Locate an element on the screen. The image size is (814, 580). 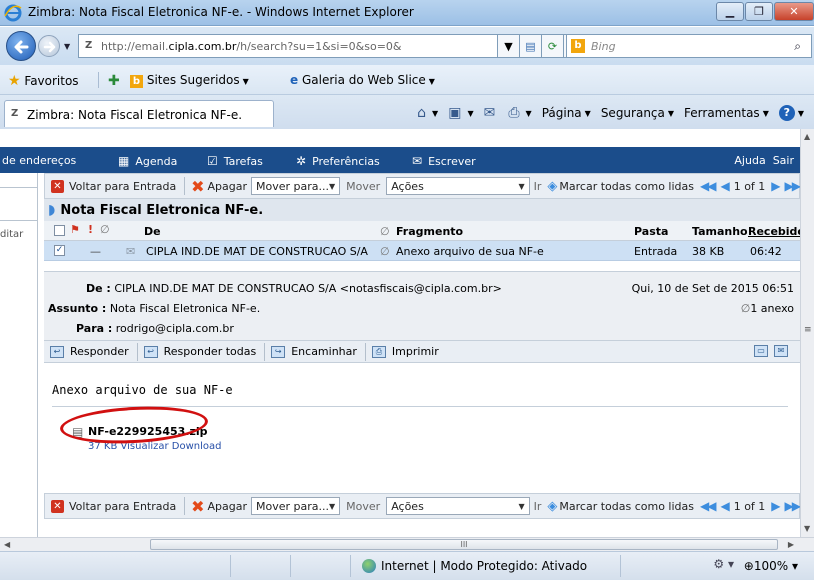
left-pane: ditar is located at coordinates (19, 355).